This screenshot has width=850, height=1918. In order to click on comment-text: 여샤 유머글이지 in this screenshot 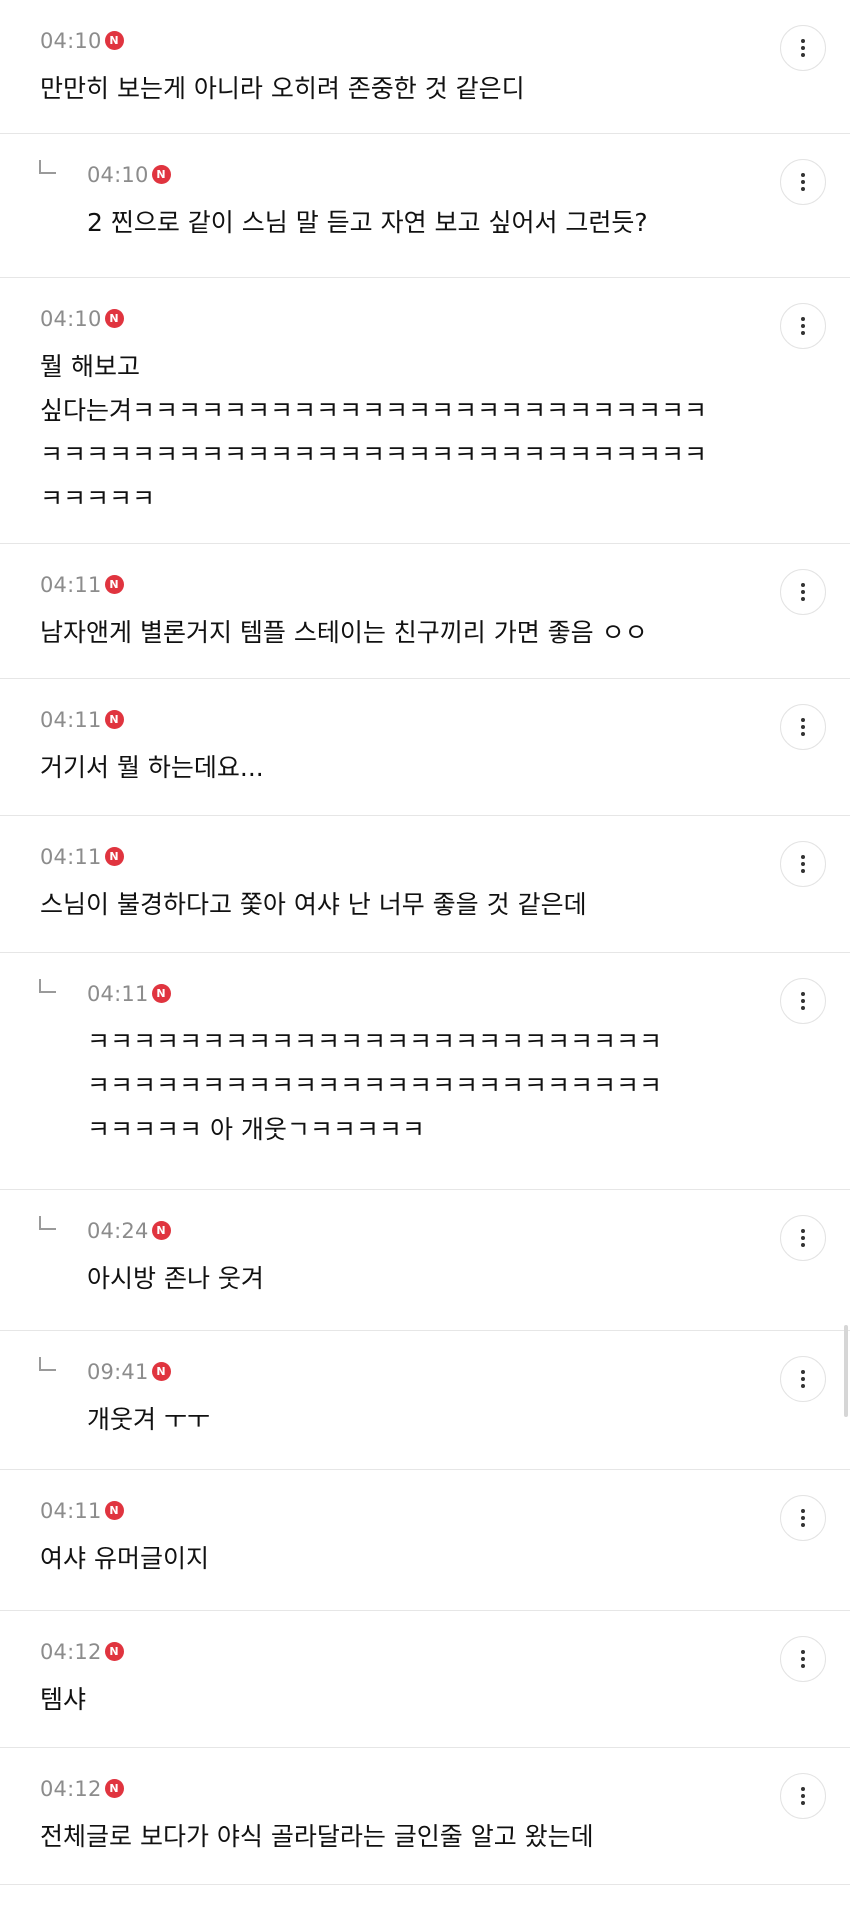, I will do `click(124, 1558)`.